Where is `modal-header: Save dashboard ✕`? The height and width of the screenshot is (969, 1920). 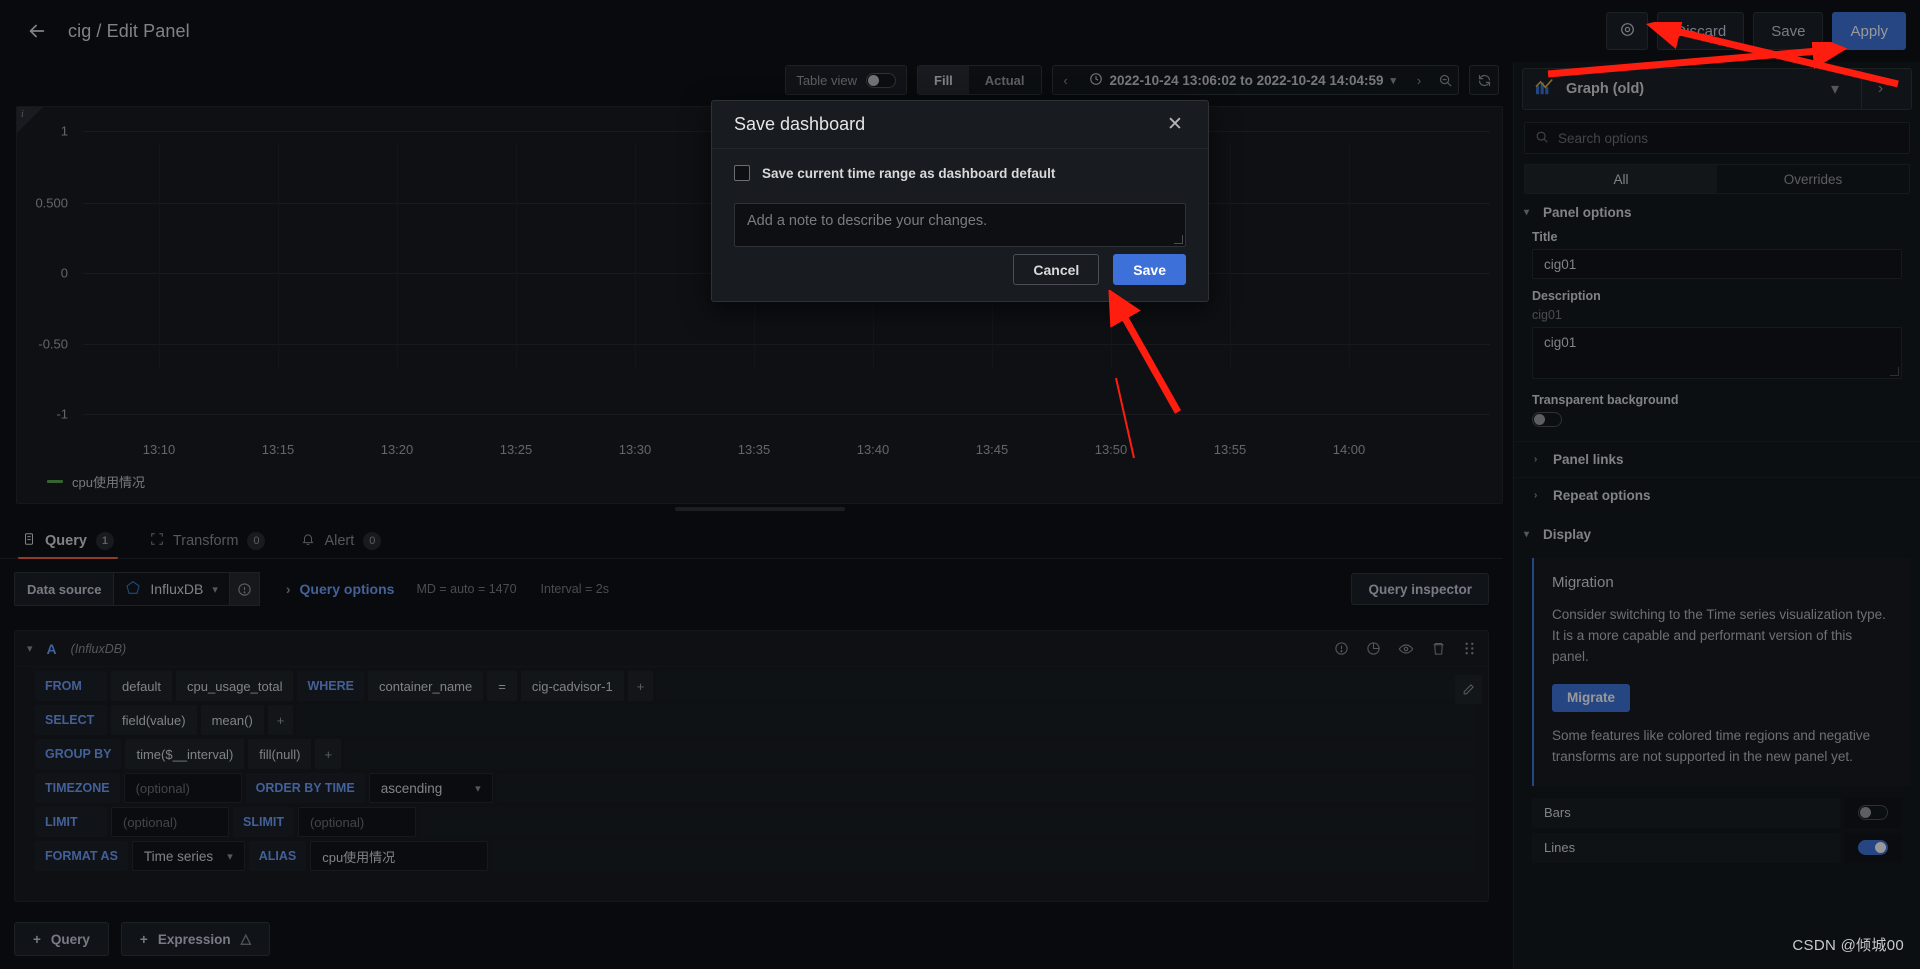 modal-header: Save dashboard ✕ is located at coordinates (960, 125).